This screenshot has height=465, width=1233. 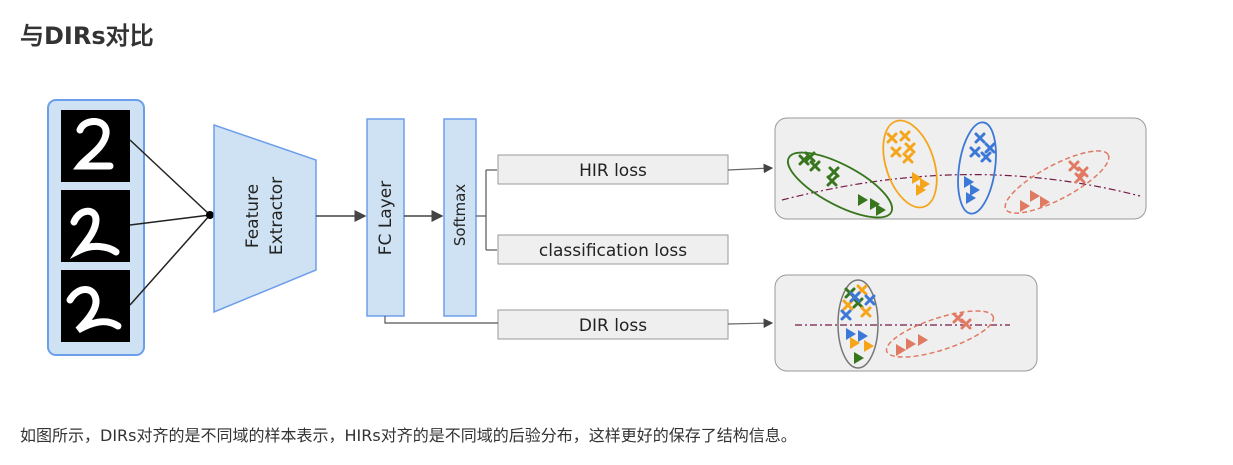 I want to click on fc-layer: FC Layer, so click(x=385, y=217).